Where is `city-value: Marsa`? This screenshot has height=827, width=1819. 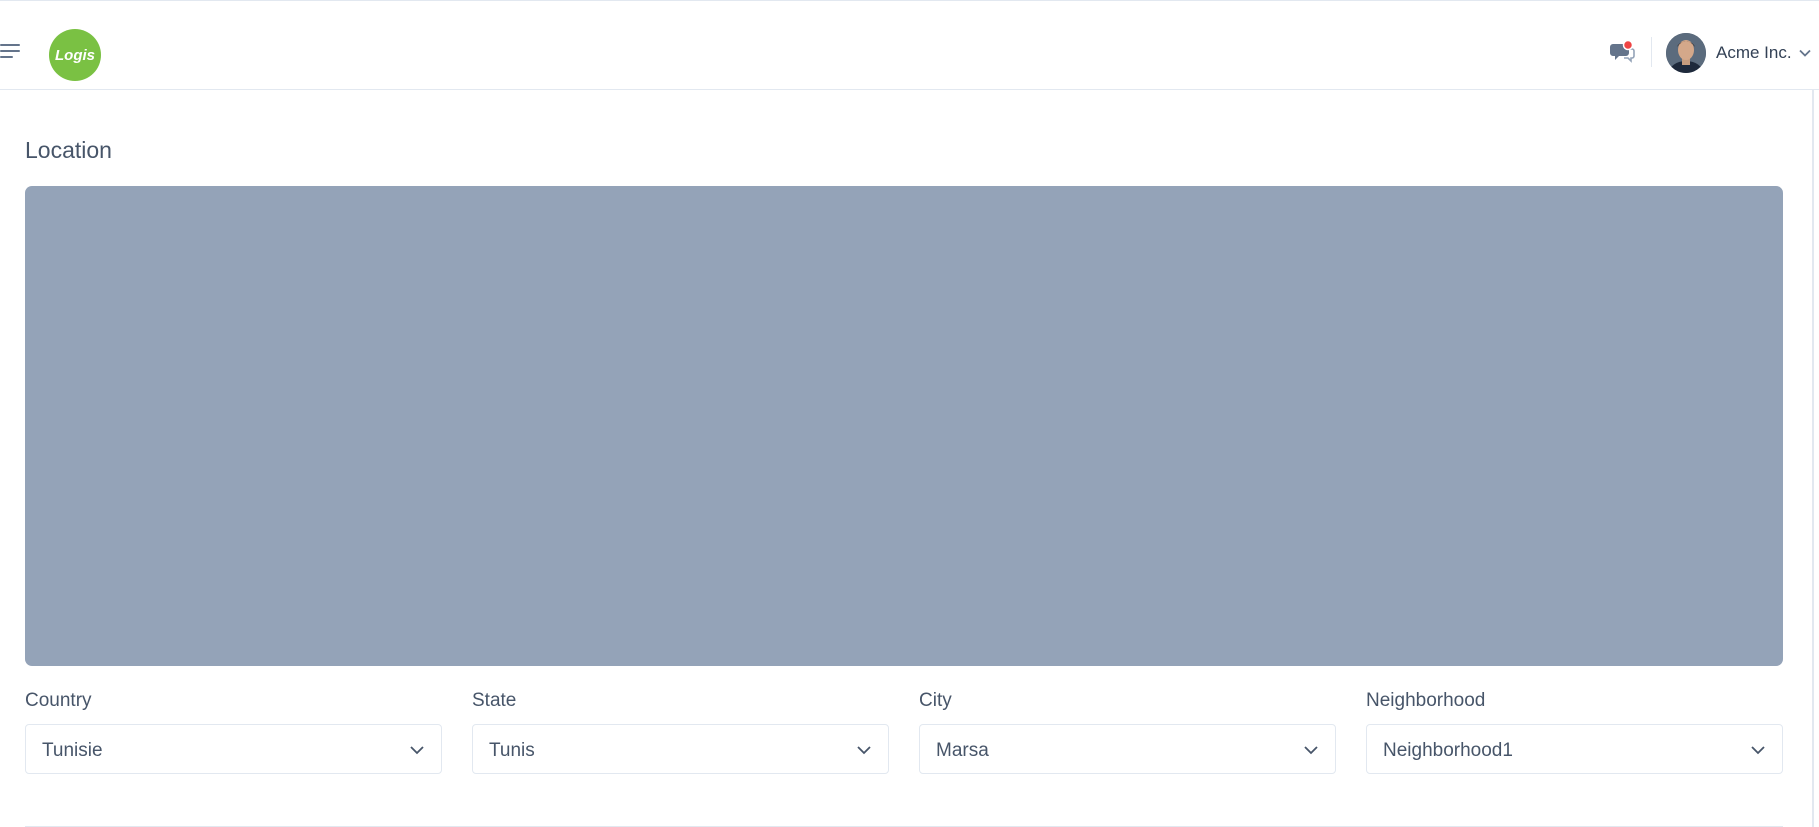
city-value: Marsa is located at coordinates (962, 750).